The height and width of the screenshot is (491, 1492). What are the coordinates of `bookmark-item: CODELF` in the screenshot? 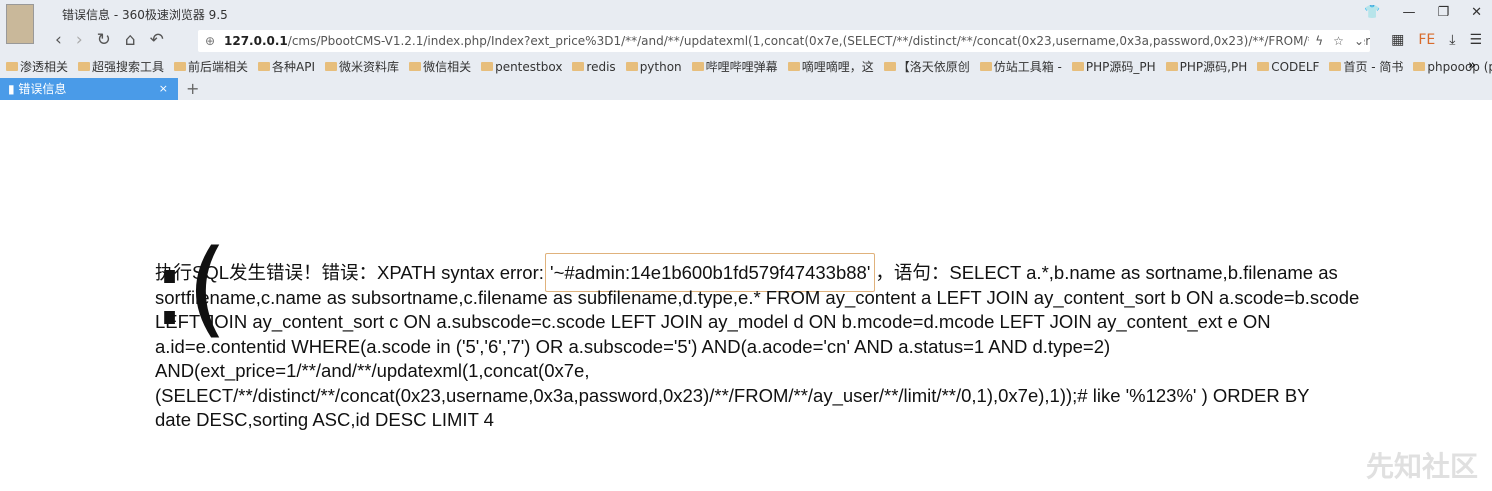 It's located at (1288, 66).